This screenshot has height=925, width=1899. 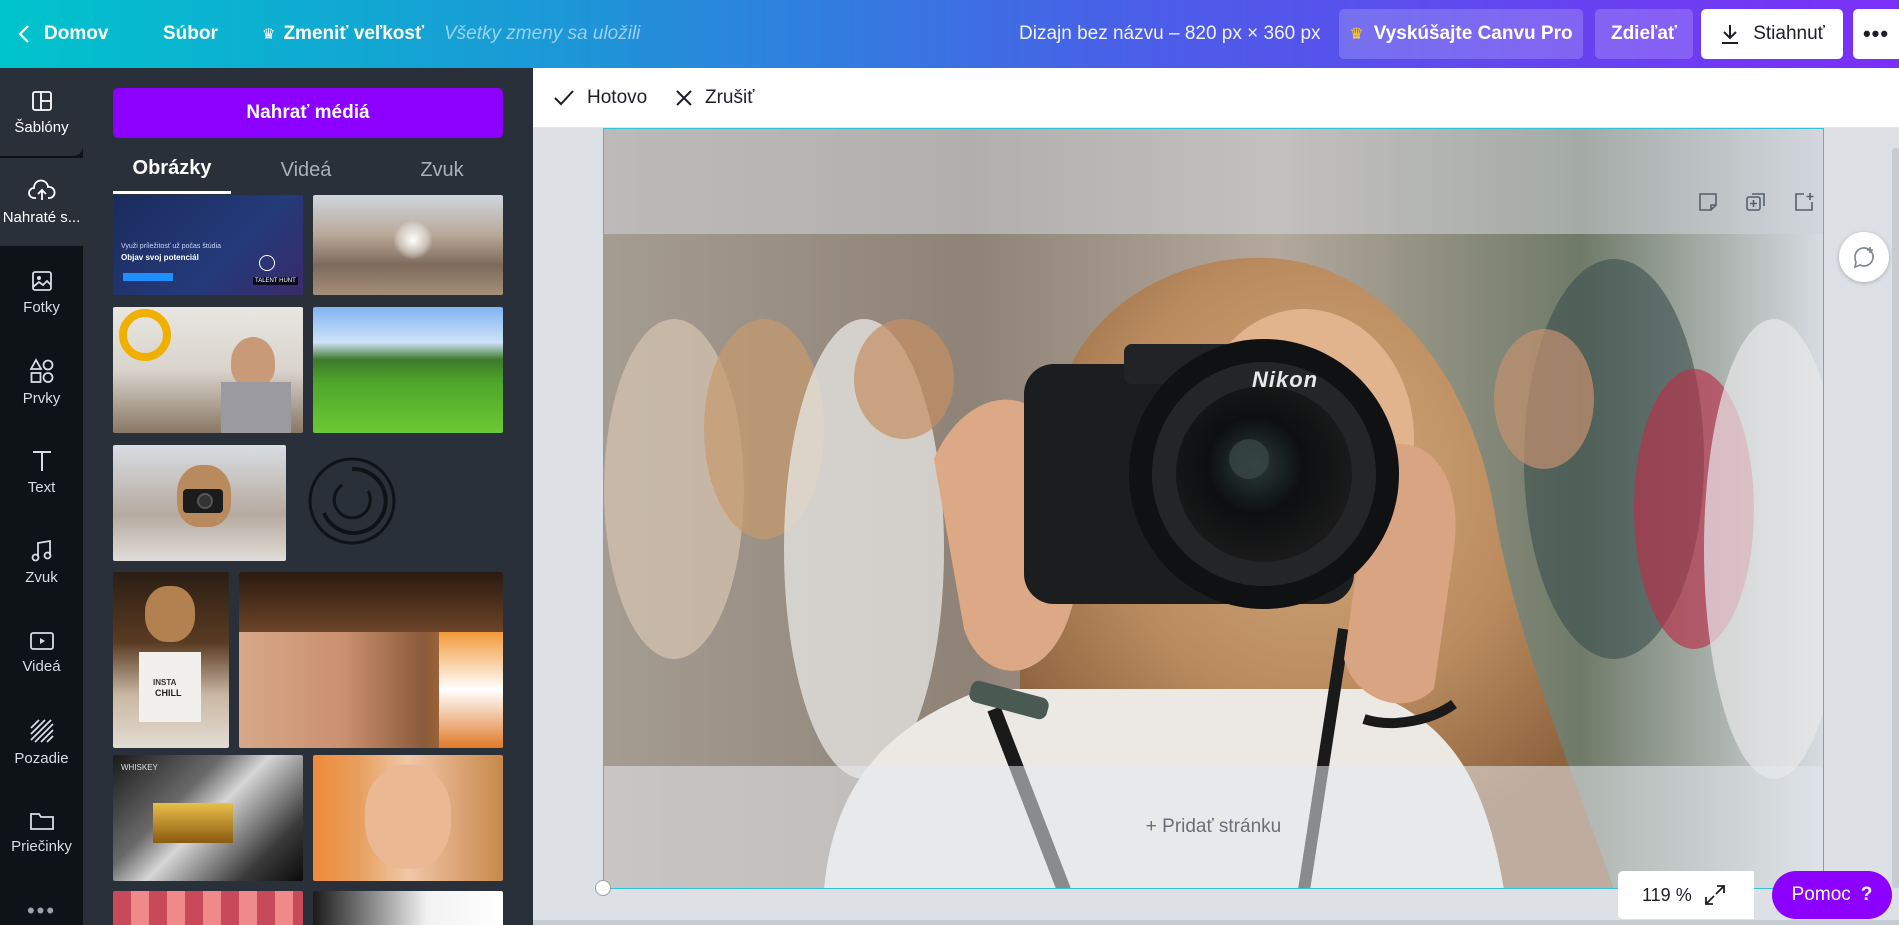 What do you see at coordinates (1730, 34) in the screenshot?
I see `download-icon` at bounding box center [1730, 34].